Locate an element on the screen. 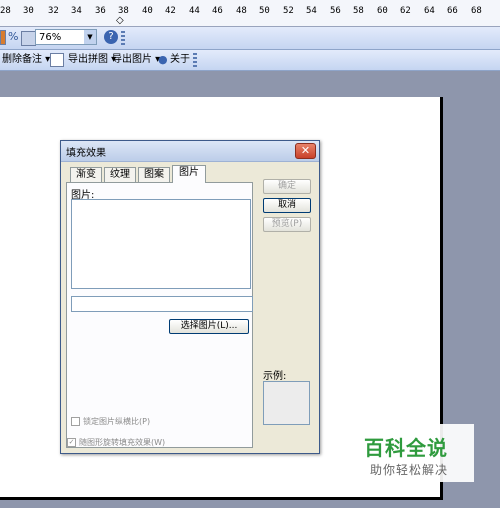 The height and width of the screenshot is (508, 500). dialog-title: 填充效果 is located at coordinates (86, 153).